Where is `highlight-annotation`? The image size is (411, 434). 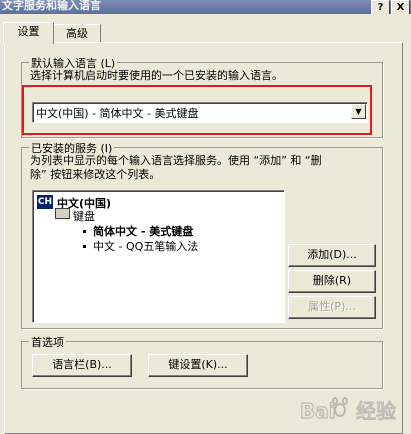
highlight-annotation is located at coordinates (197, 110).